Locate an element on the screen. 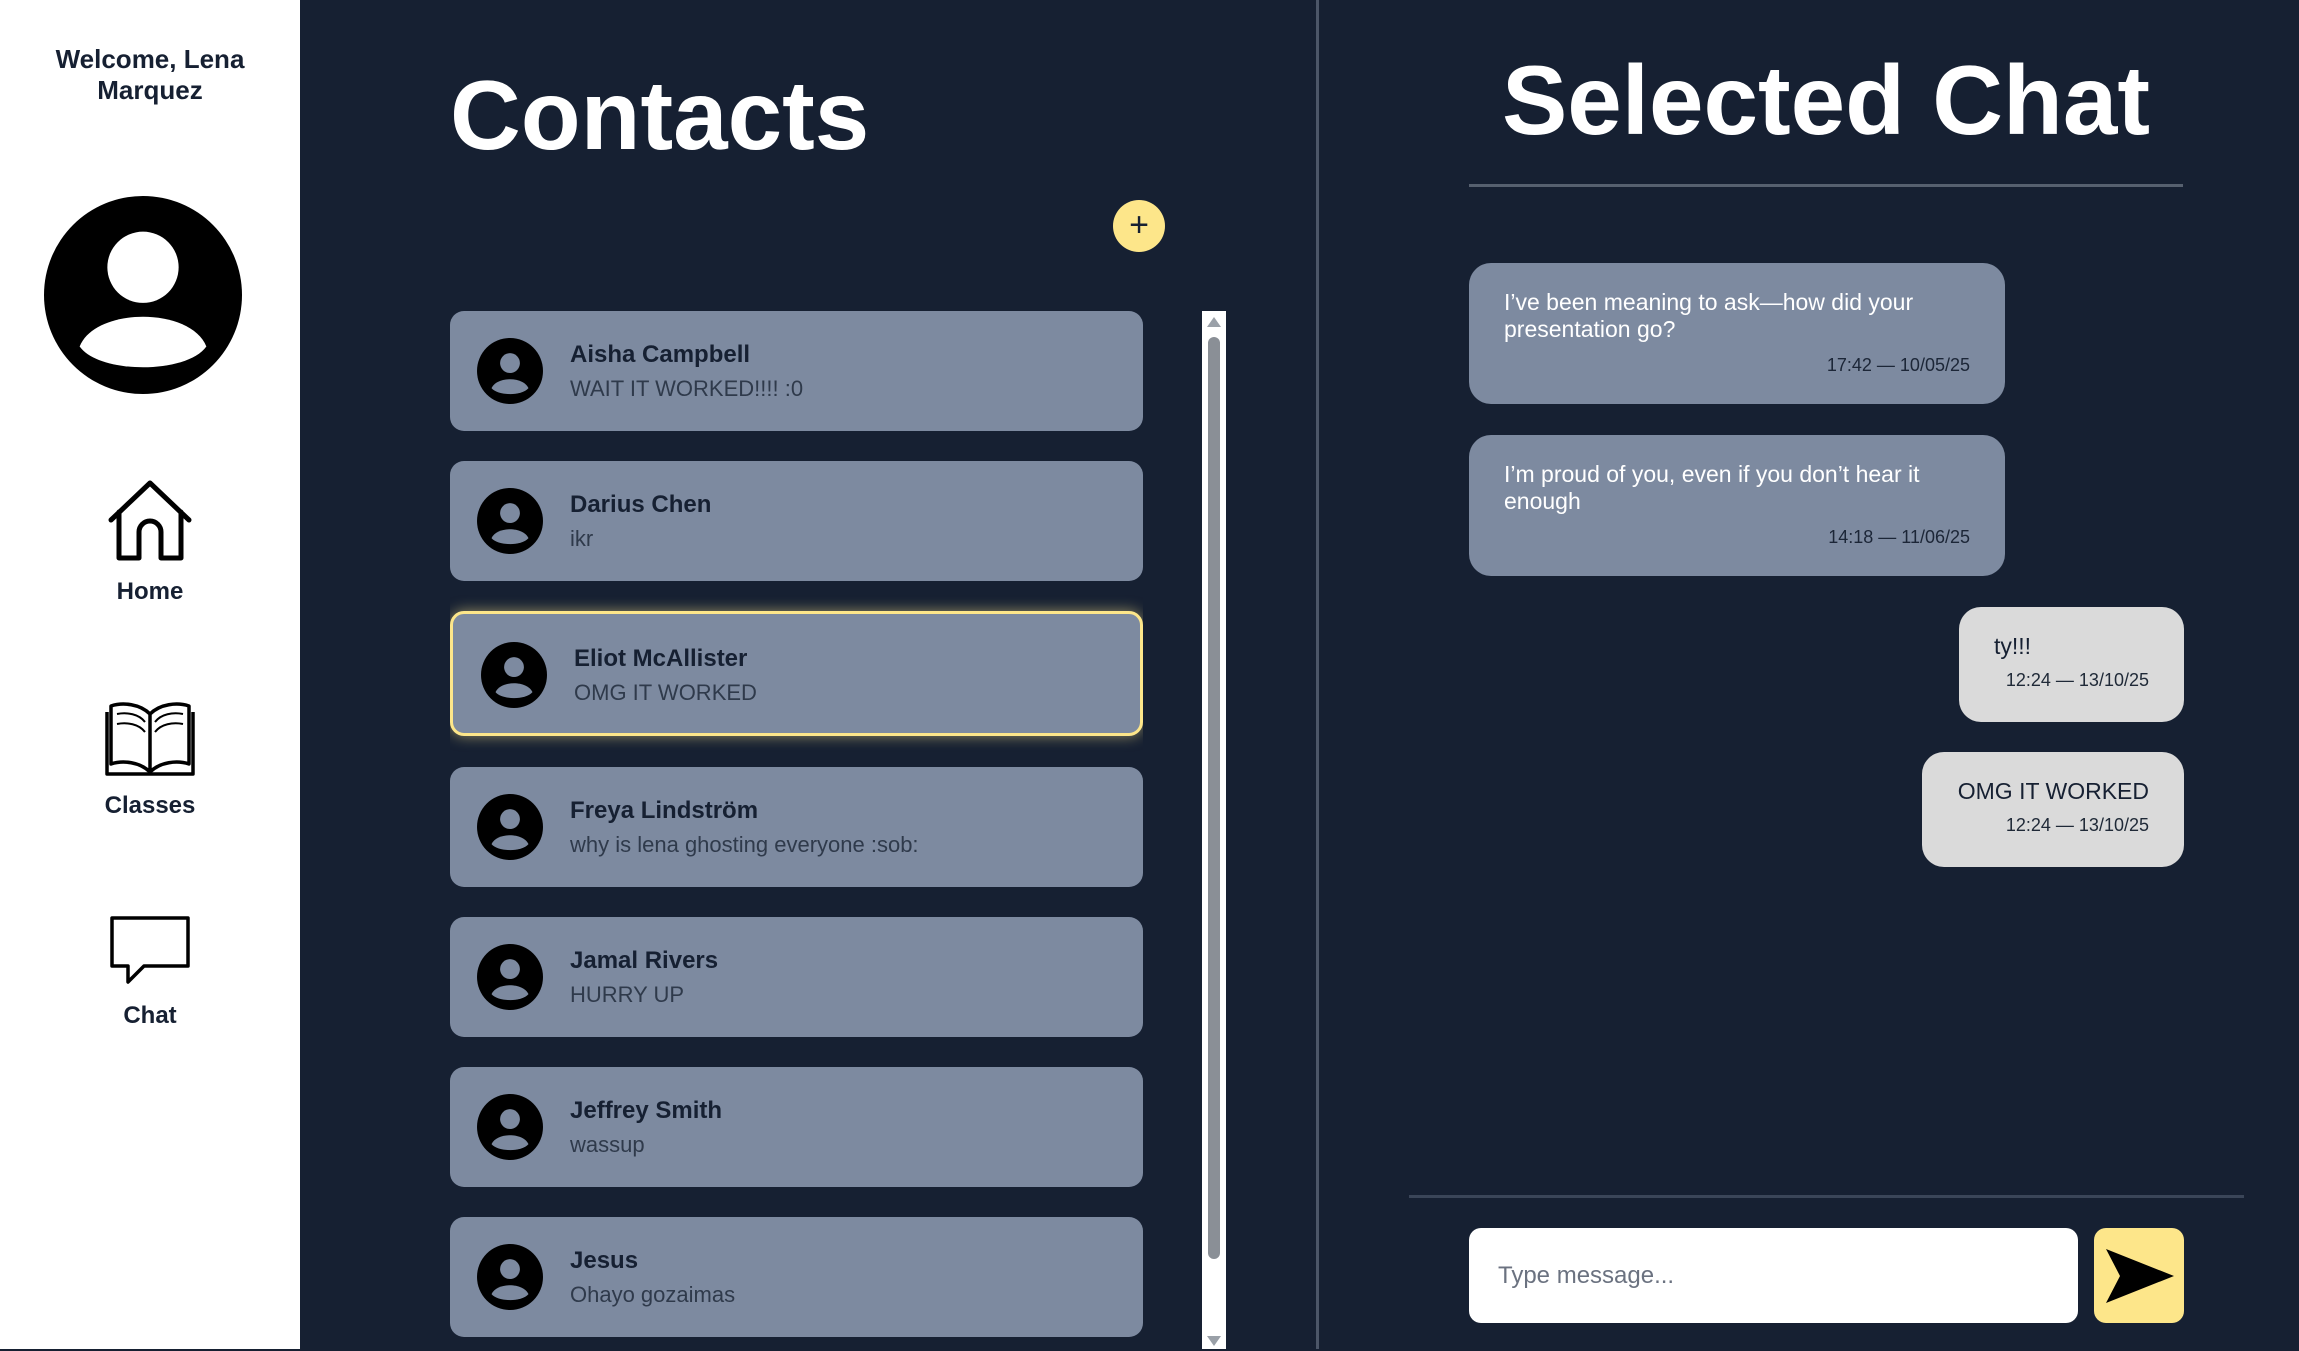 The width and height of the screenshot is (2299, 1351). send-button is located at coordinates (2139, 1275).